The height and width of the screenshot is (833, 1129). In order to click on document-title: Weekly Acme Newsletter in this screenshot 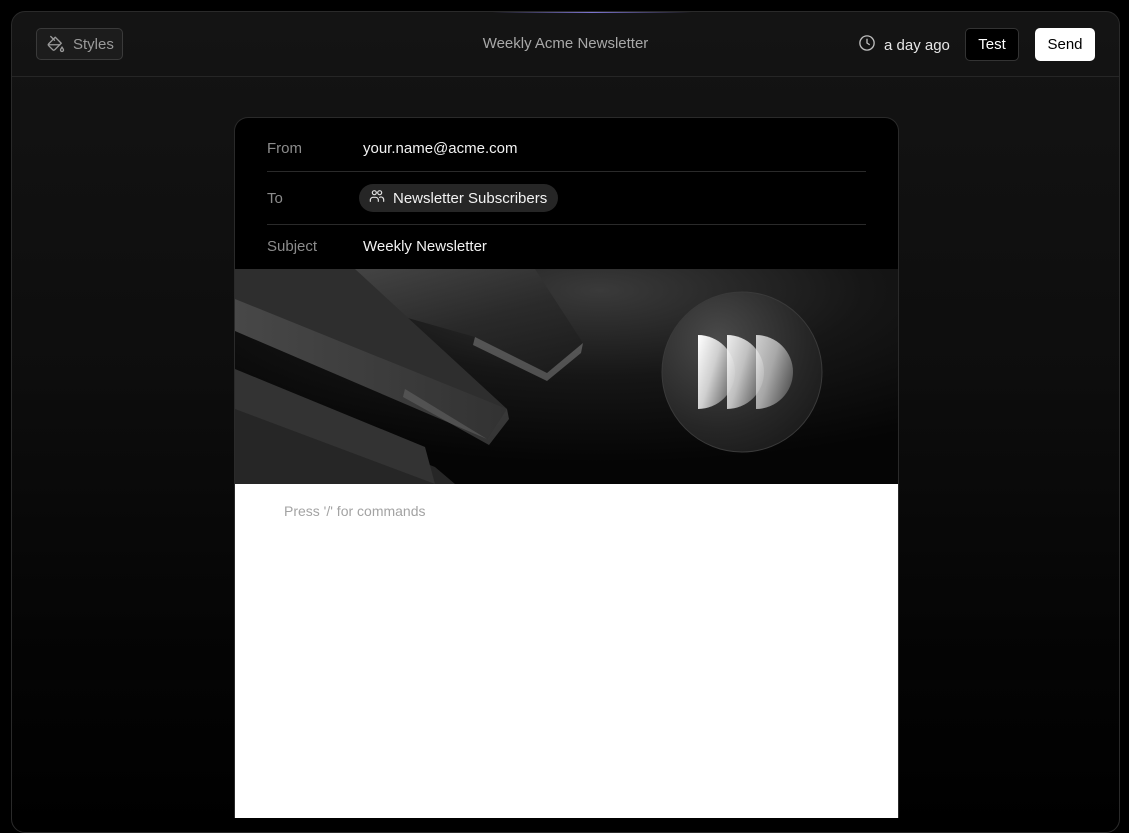, I will do `click(565, 43)`.